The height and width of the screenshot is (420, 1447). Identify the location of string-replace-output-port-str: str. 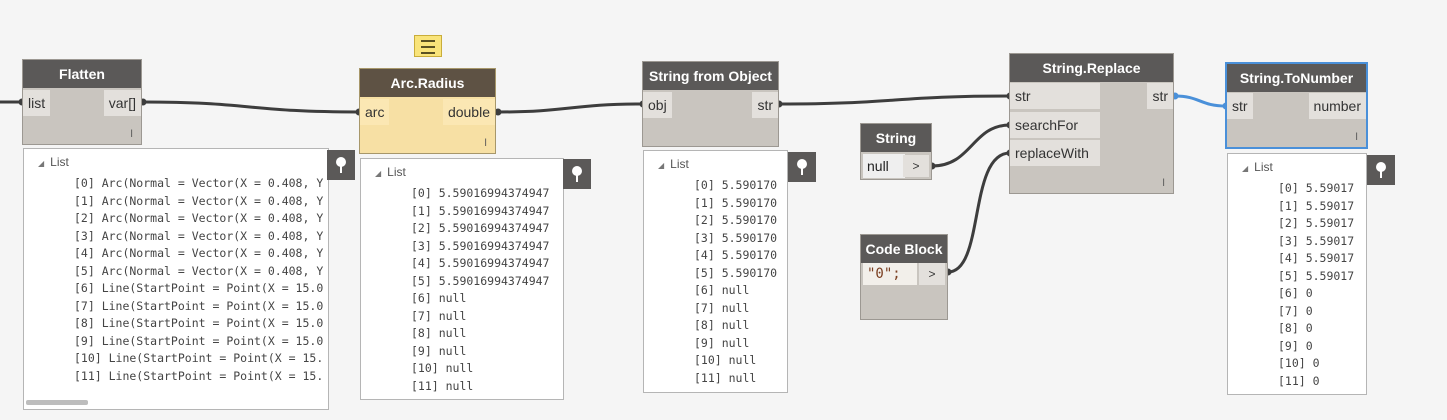
(1160, 96).